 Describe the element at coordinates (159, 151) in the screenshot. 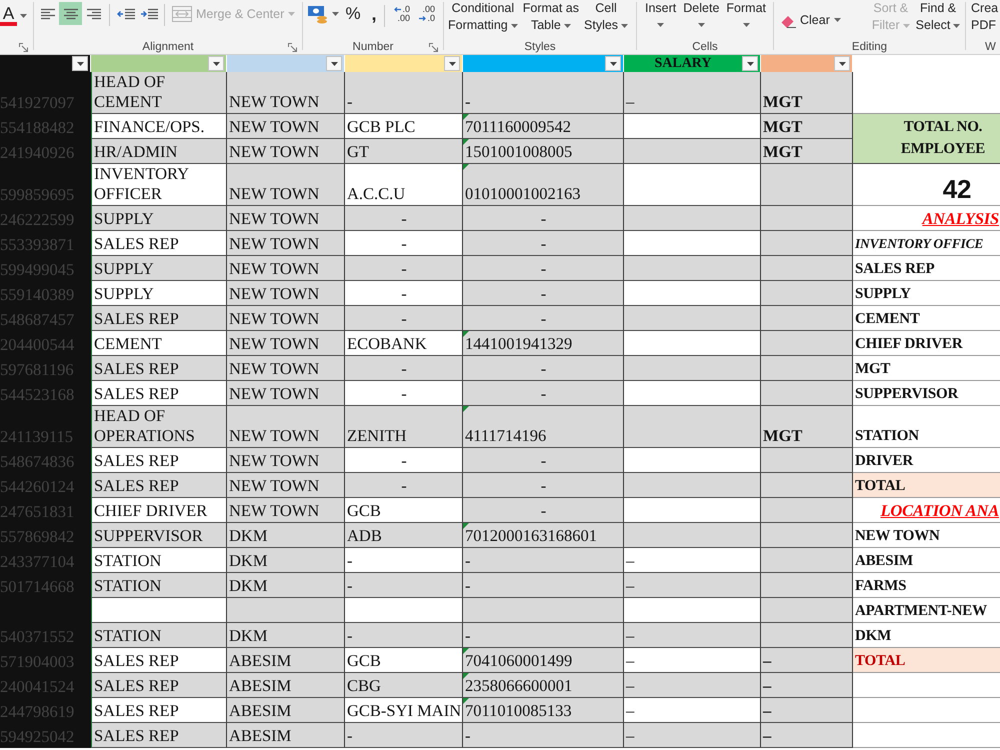

I see `table-cell: HR/ADMIN` at that location.